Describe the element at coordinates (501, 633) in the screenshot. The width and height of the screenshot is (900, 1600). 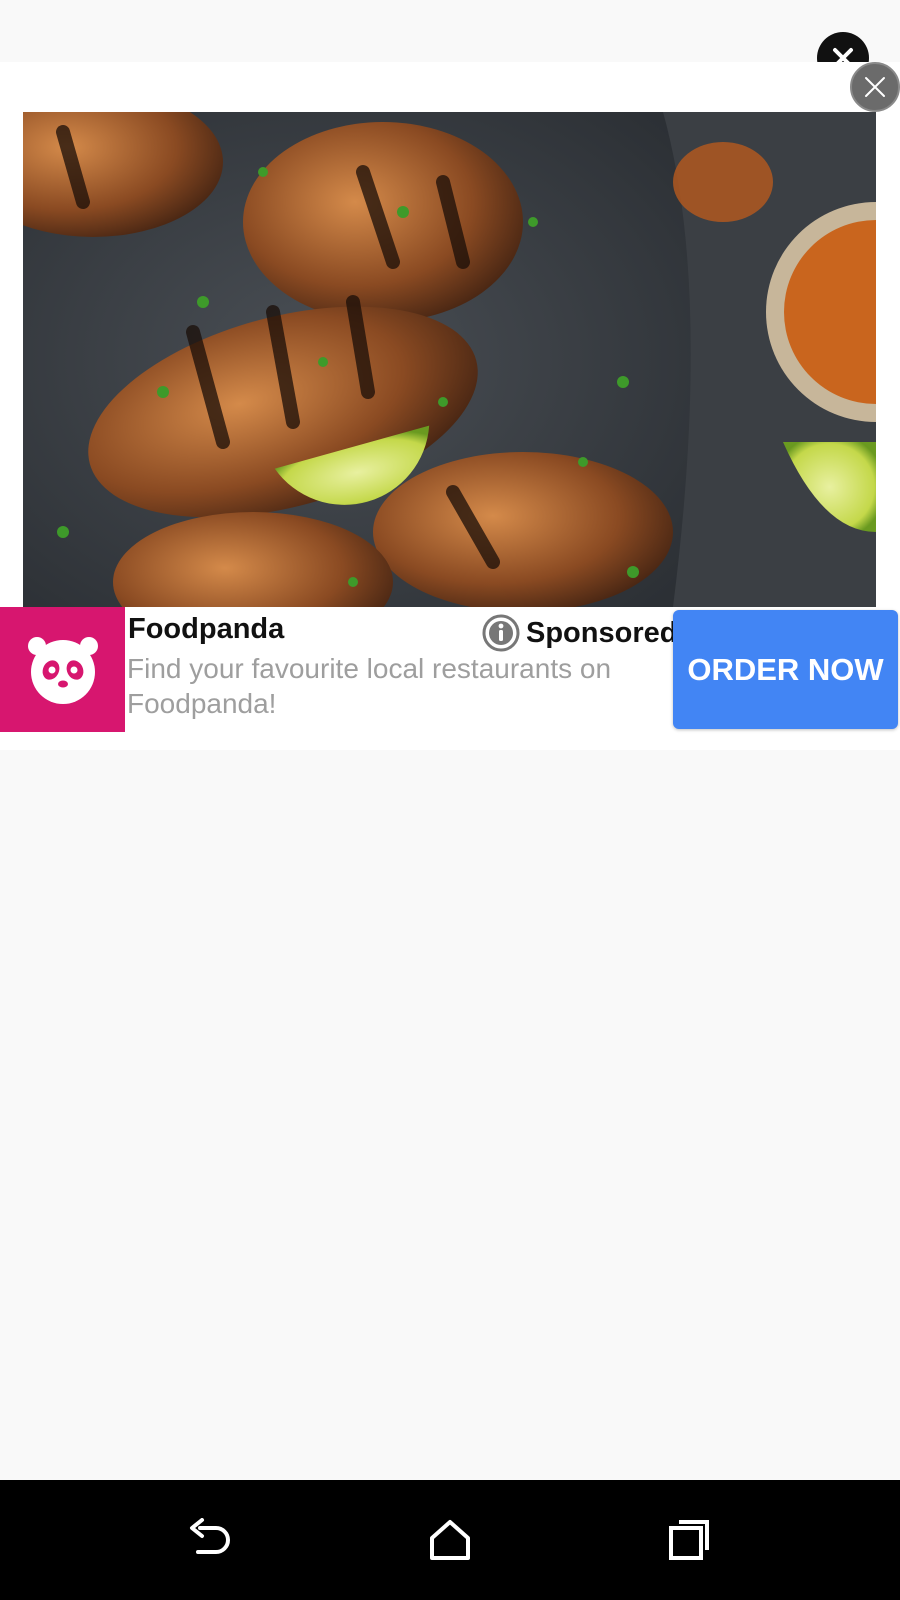
I see `info-icon` at that location.